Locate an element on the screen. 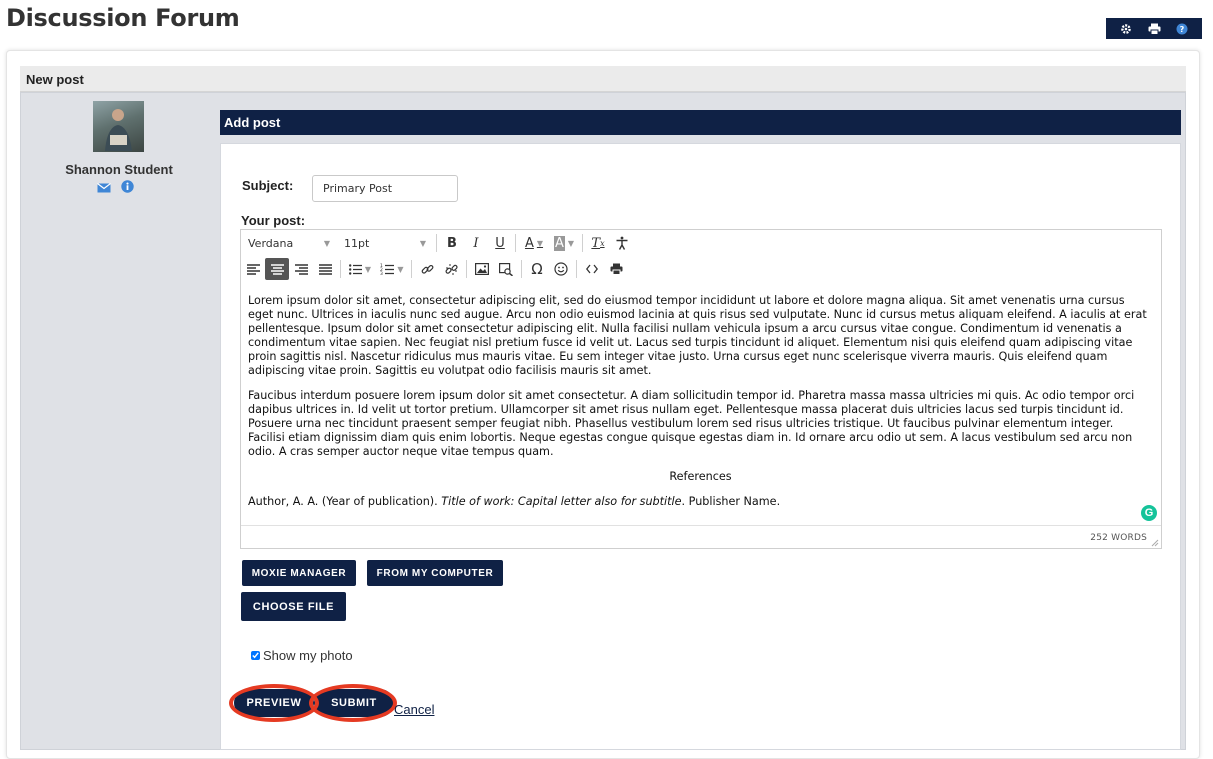 The height and width of the screenshot is (759, 1213). insert-image-button is located at coordinates (482, 269).